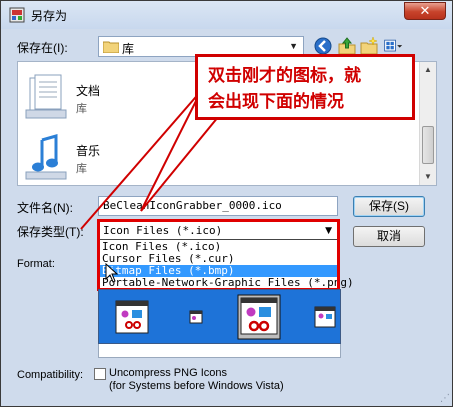 This screenshot has width=453, height=407. What do you see at coordinates (369, 46) in the screenshot?
I see `new-folder-icon` at bounding box center [369, 46].